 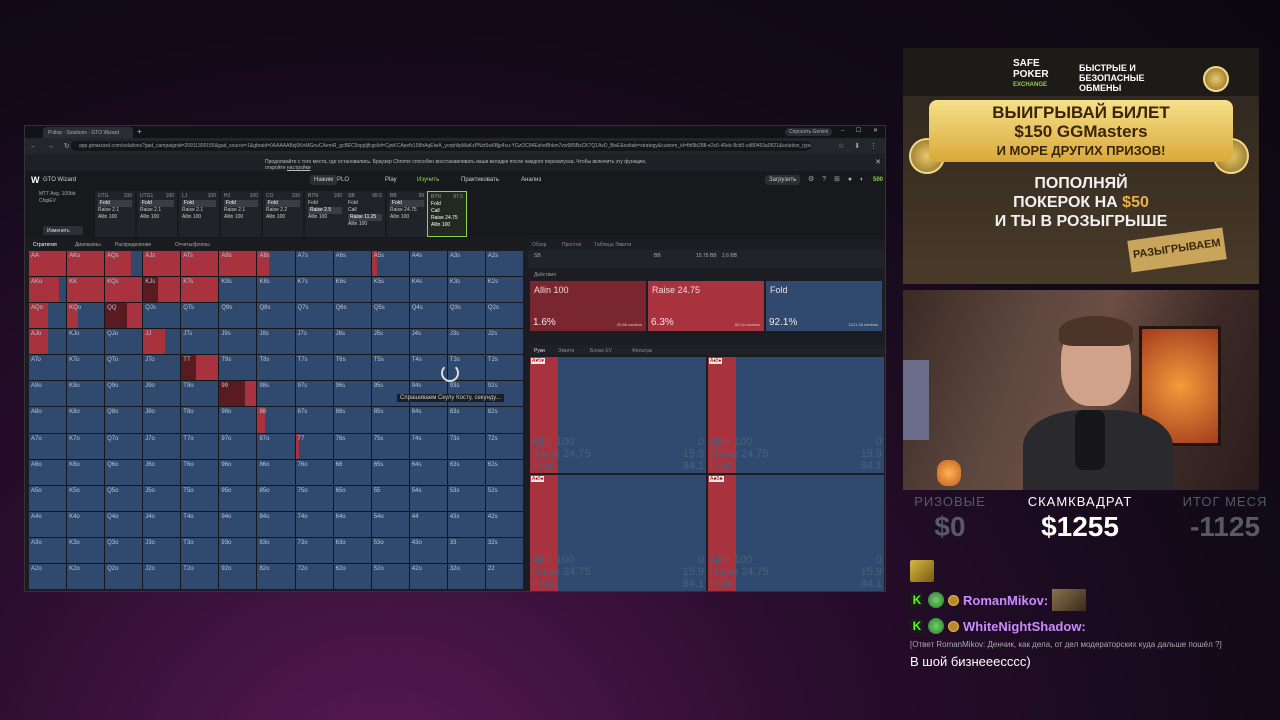 I want to click on hand-cell: 44, so click(x=428, y=524).